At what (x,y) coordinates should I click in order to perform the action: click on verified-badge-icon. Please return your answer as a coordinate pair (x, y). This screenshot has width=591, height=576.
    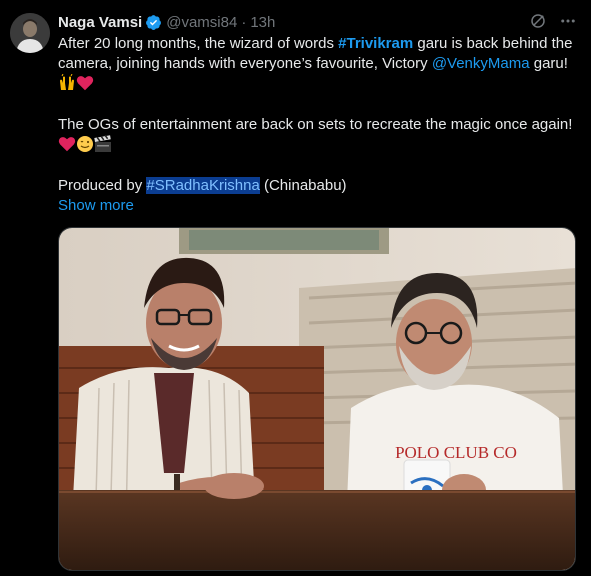
    Looking at the image, I should click on (153, 22).